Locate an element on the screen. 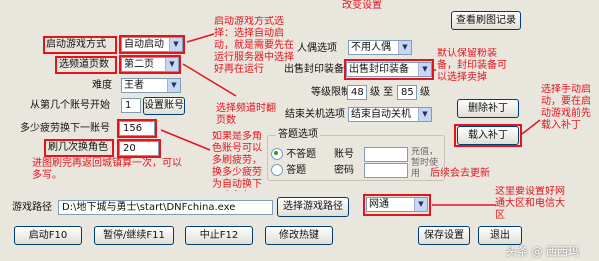 The width and height of the screenshot is (599, 261). arrow-start-mode is located at coordinates (200, 38).